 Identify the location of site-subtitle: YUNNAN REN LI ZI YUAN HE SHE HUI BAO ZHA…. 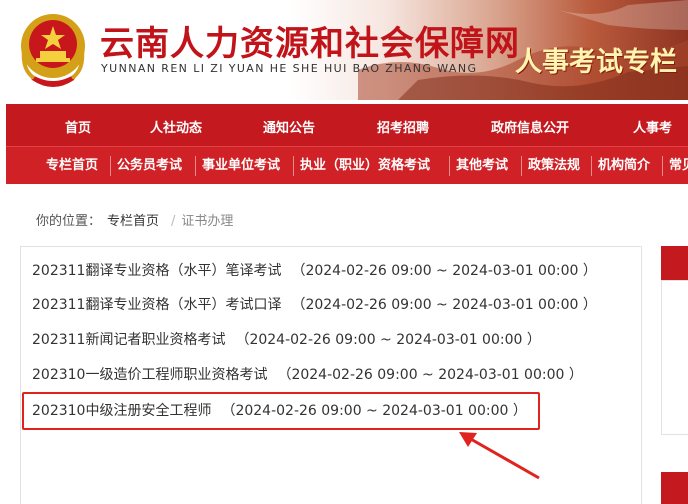
(289, 68).